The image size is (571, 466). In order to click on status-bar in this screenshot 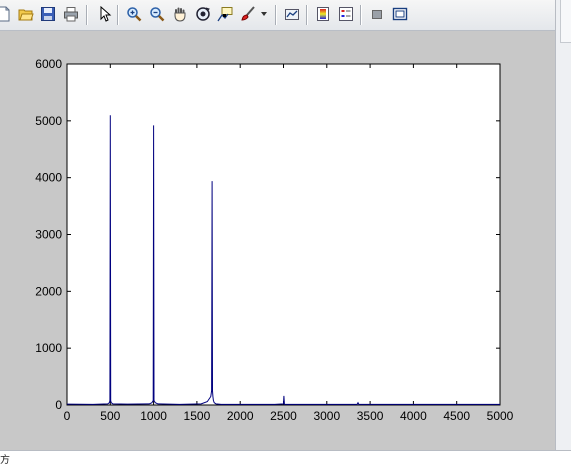, I will do `click(285, 457)`.